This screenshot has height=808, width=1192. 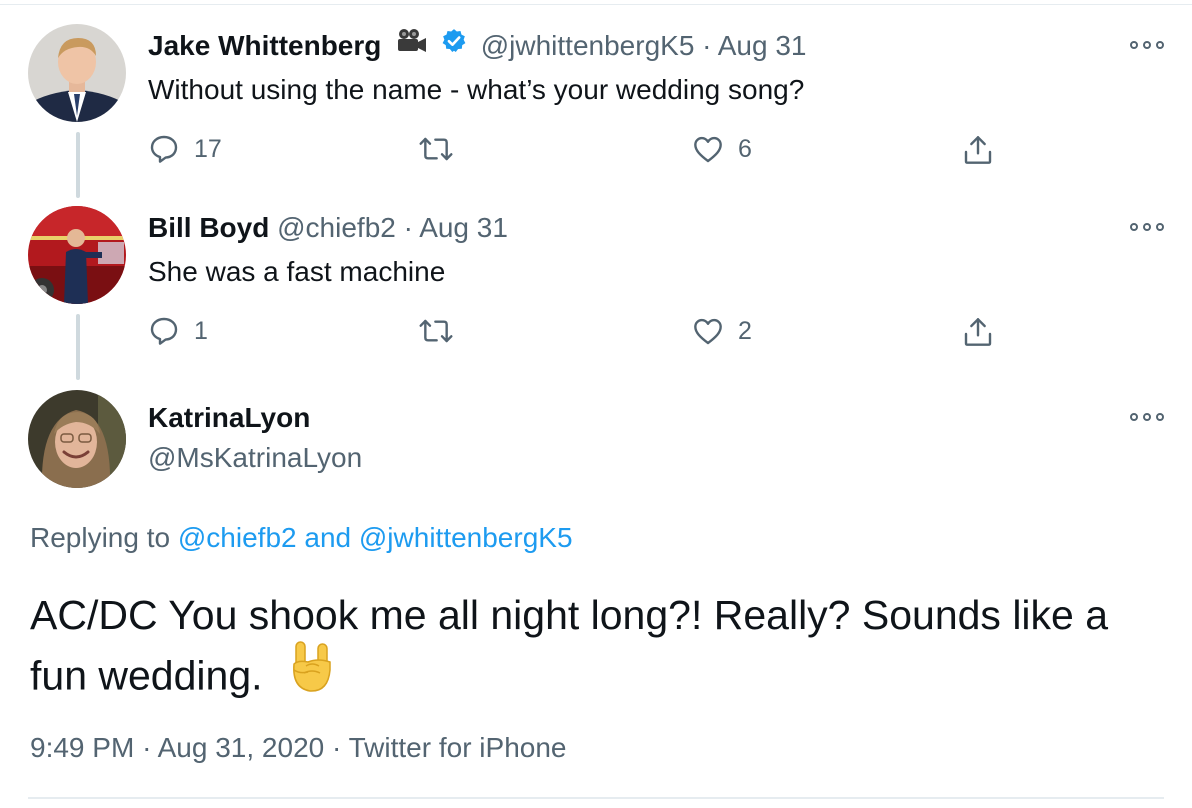 I want to click on like-count: 6, so click(x=745, y=148).